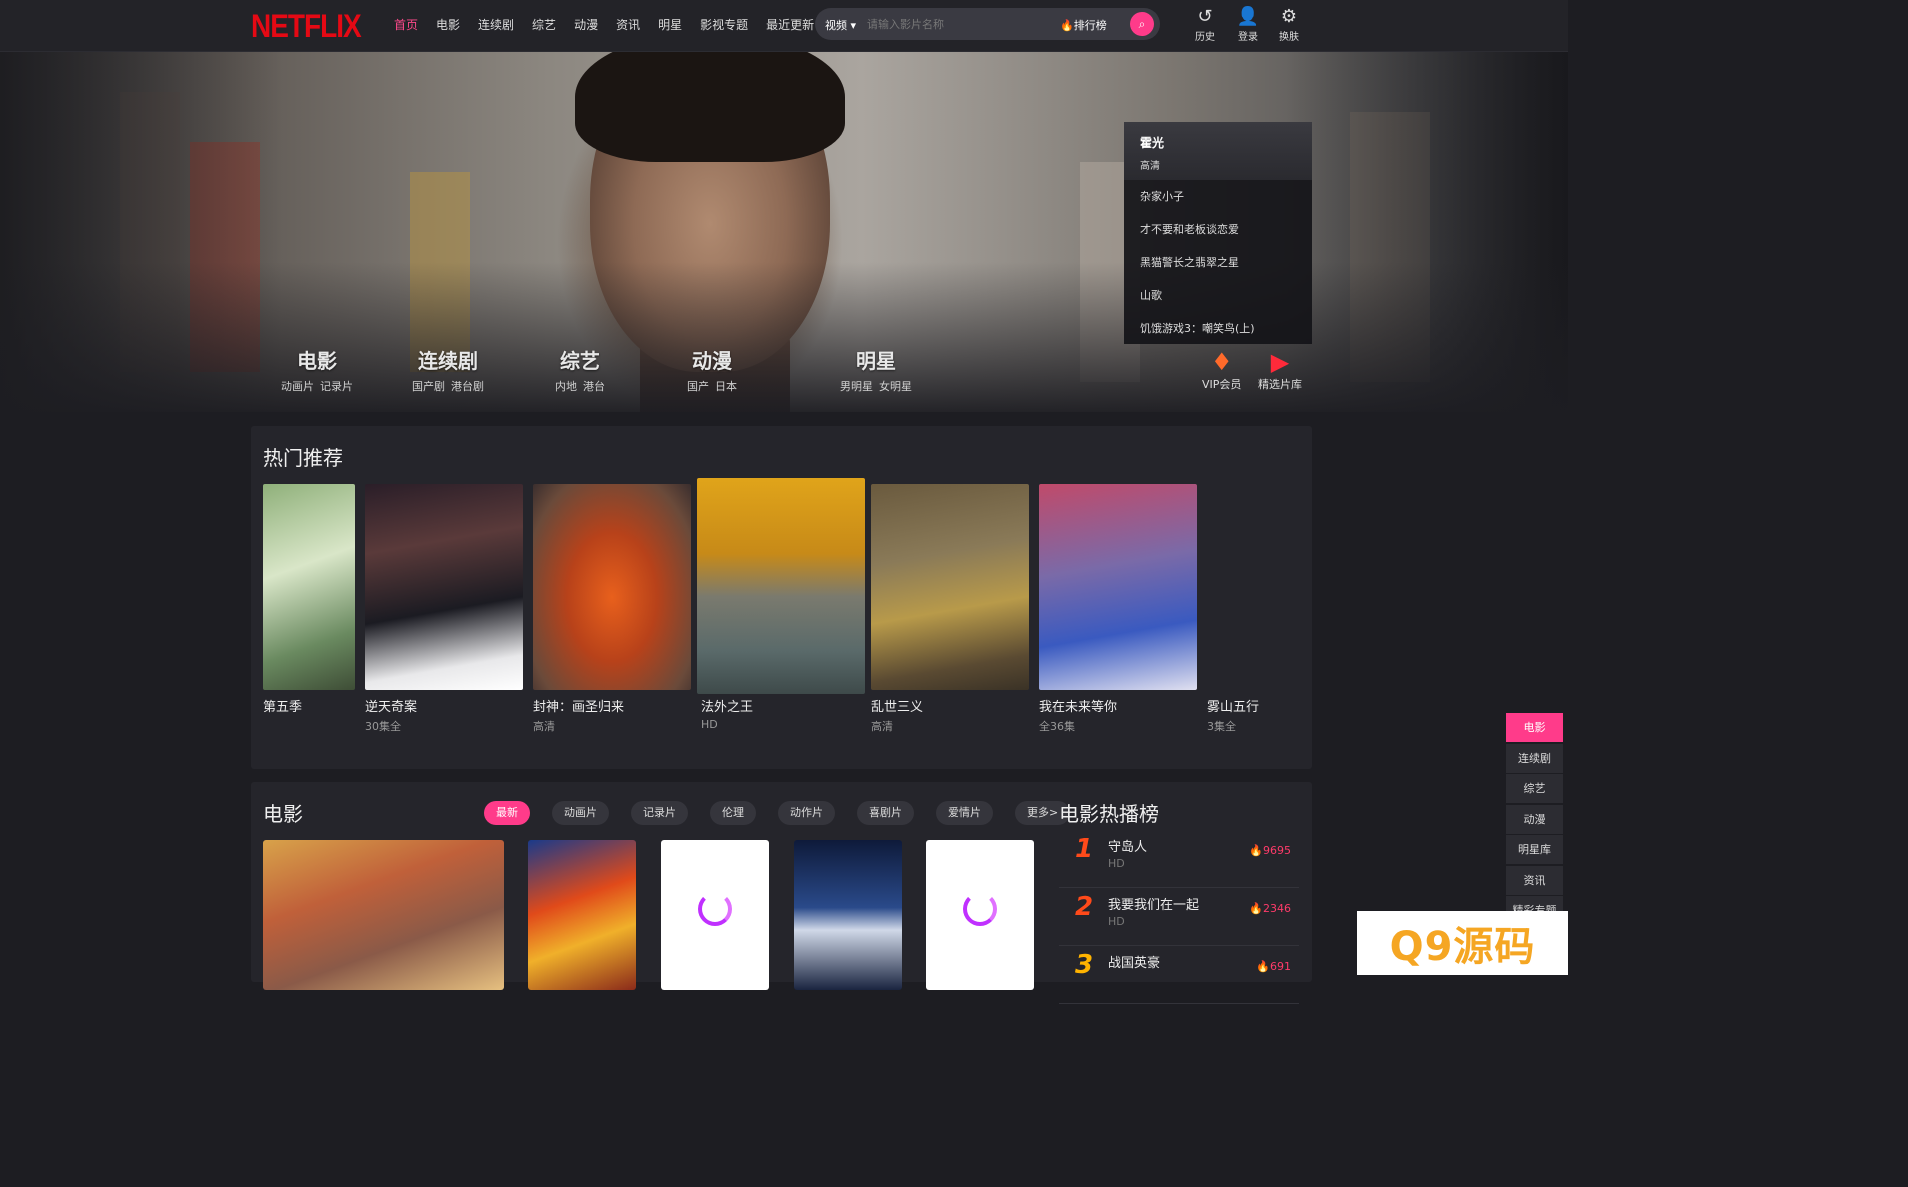 The image size is (1908, 1187). What do you see at coordinates (1534, 728) in the screenshot?
I see `float-item-movie: 电影` at bounding box center [1534, 728].